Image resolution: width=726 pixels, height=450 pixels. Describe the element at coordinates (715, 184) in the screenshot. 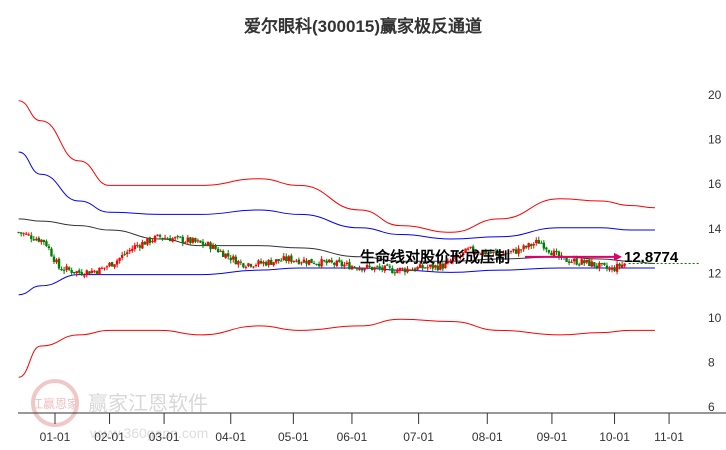

I see `y-tick-label: 16` at that location.